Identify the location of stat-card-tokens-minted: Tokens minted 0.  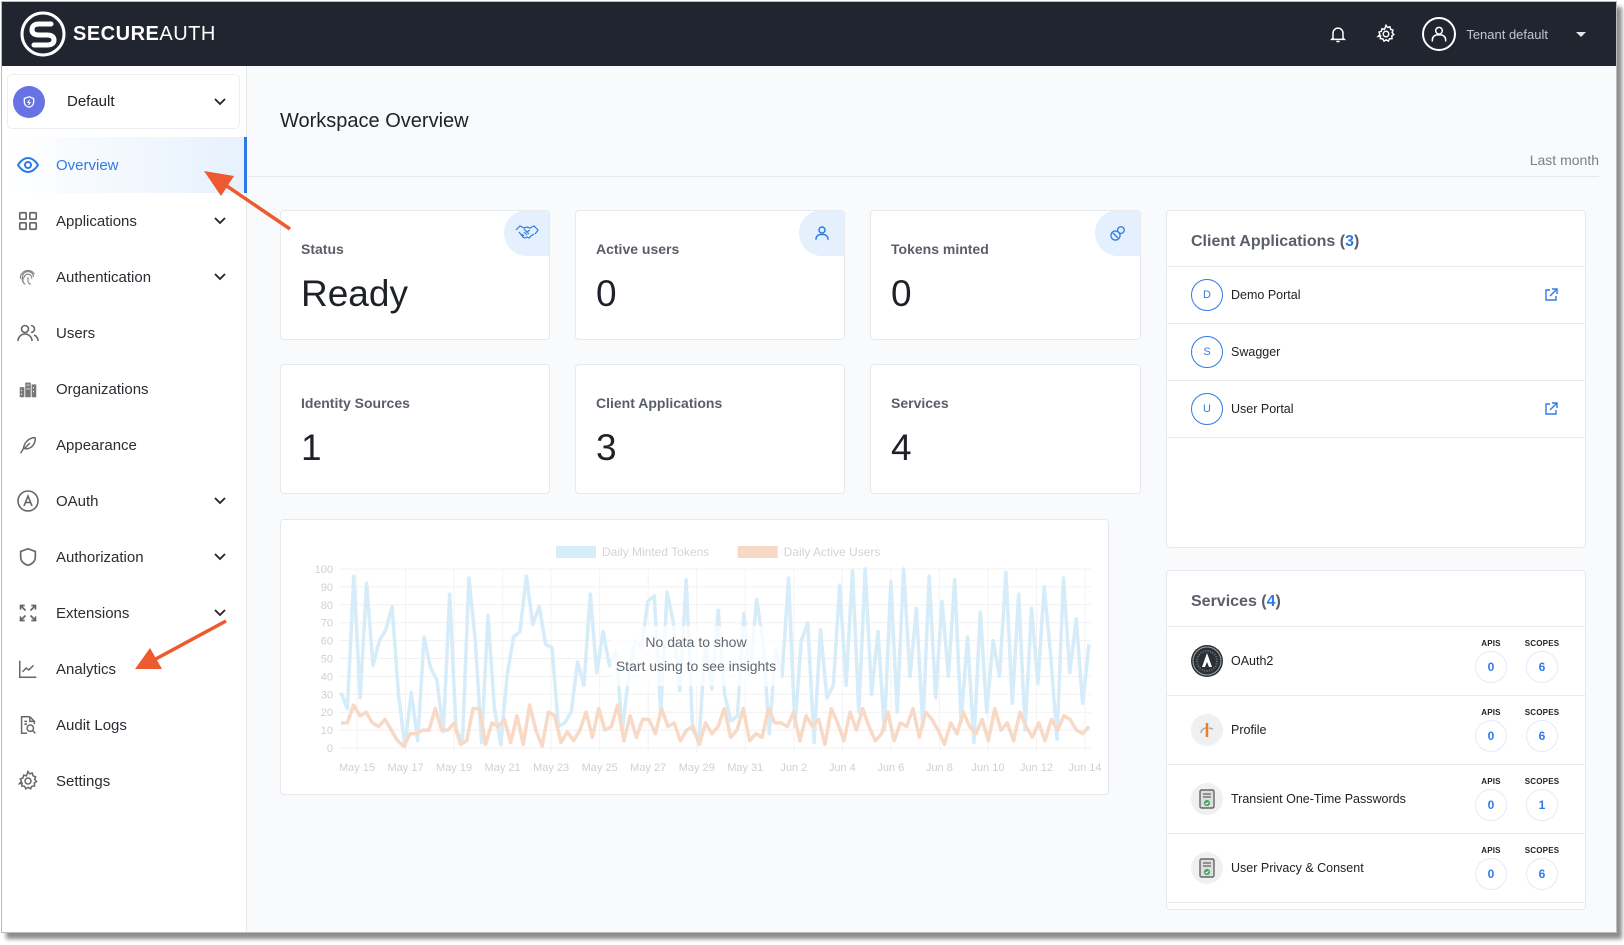
(1005, 275).